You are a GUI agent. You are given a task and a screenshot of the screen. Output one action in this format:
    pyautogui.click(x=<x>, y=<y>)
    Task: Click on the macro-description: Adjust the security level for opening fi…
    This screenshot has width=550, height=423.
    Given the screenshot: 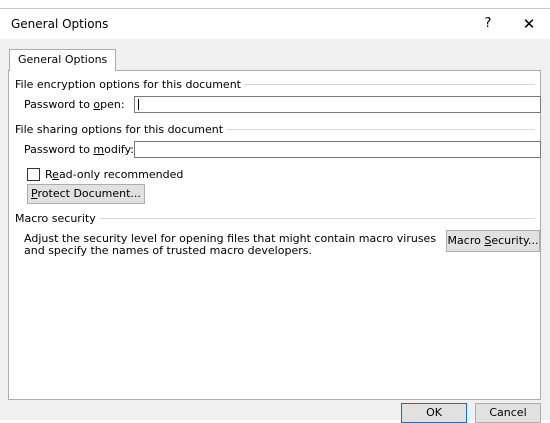 What is the action you would take?
    pyautogui.click(x=230, y=244)
    